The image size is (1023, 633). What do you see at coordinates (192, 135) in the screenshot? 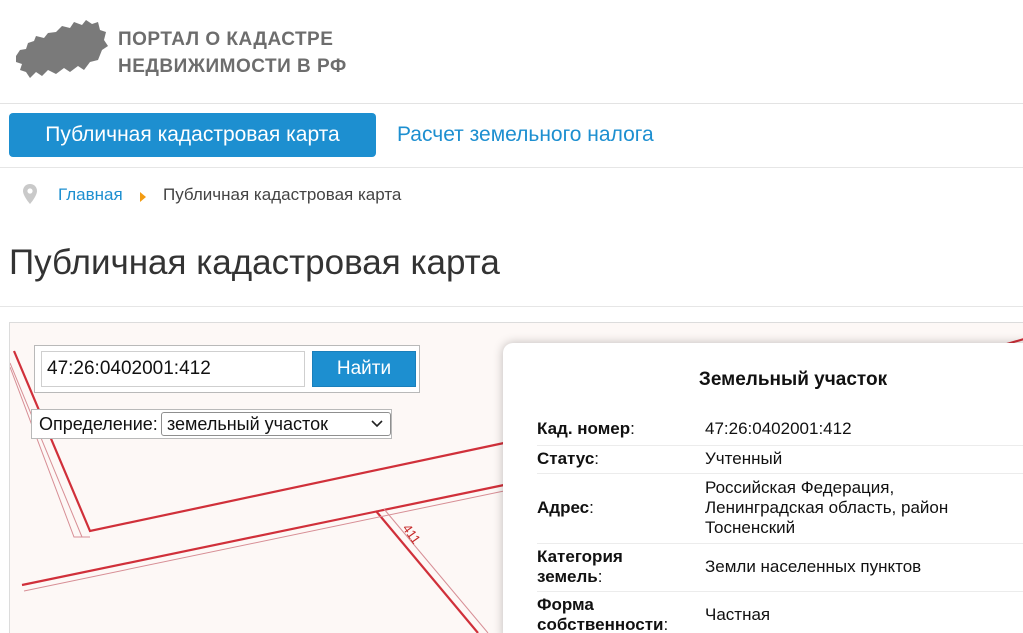
I see `nav-tab-cadastral-map: Публичная кадастровая карта` at bounding box center [192, 135].